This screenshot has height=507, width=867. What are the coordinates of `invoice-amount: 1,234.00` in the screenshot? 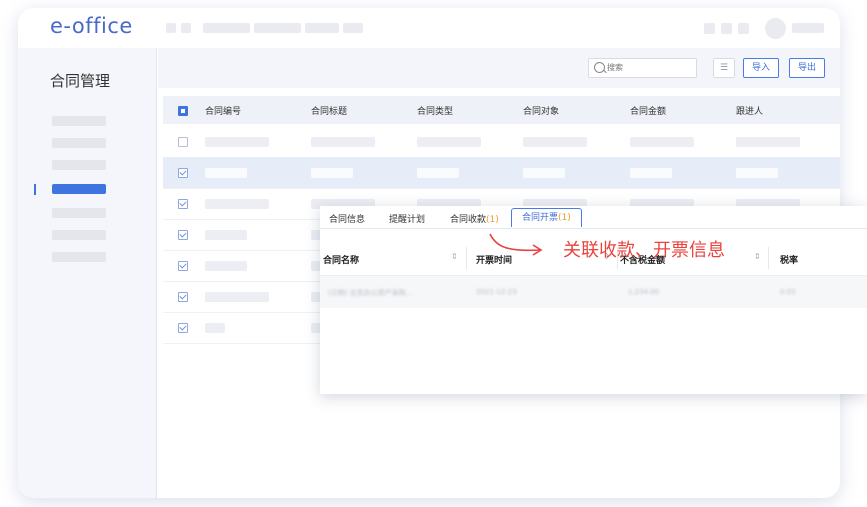 It's located at (644, 292).